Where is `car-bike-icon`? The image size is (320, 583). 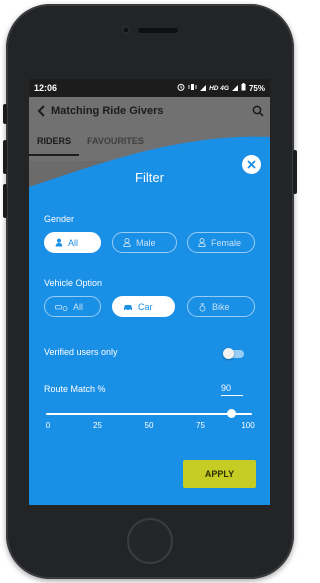
car-bike-icon is located at coordinates (61, 307).